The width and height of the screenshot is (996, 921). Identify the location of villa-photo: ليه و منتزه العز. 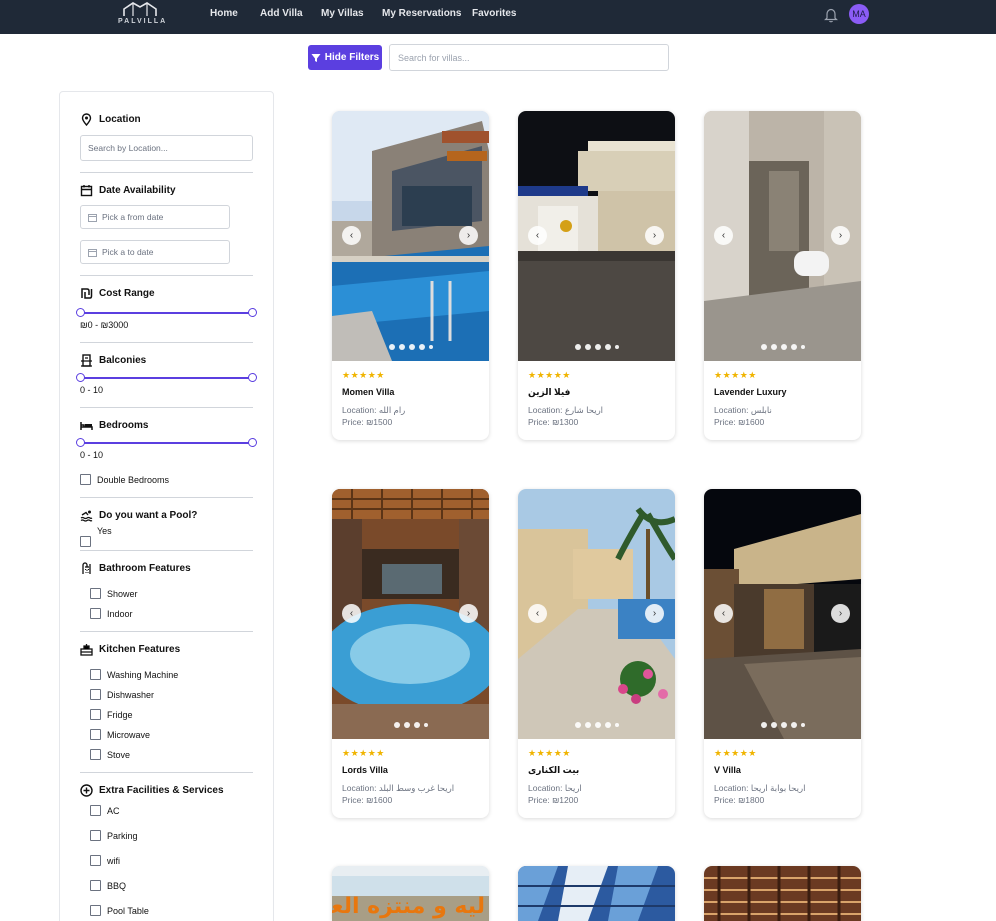
(410, 893).